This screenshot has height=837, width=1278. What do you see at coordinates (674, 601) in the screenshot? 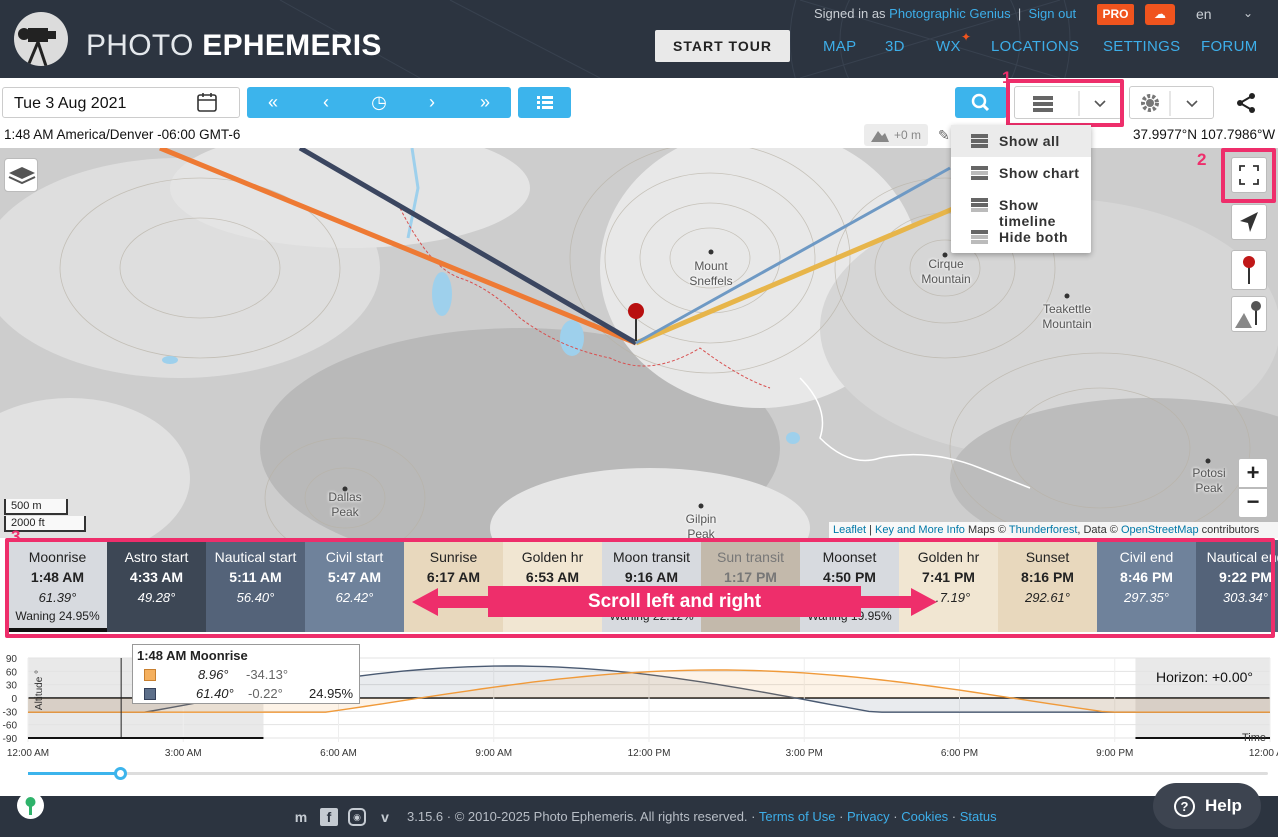
I see `scroll-hint-banner: Scroll left and right` at bounding box center [674, 601].